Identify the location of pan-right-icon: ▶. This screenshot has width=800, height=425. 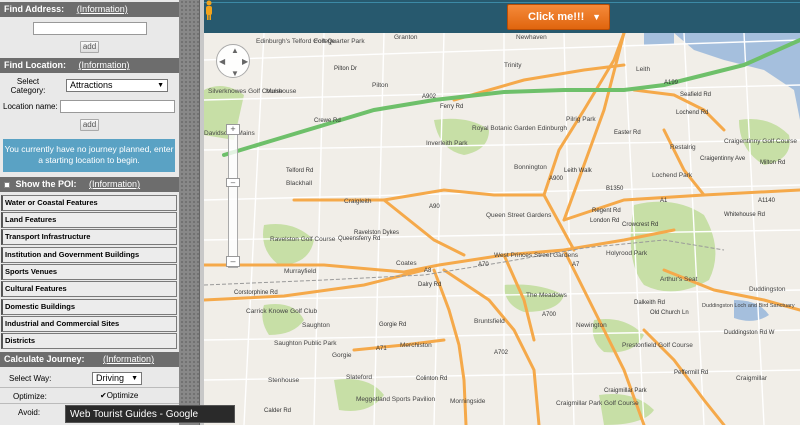
(245, 61).